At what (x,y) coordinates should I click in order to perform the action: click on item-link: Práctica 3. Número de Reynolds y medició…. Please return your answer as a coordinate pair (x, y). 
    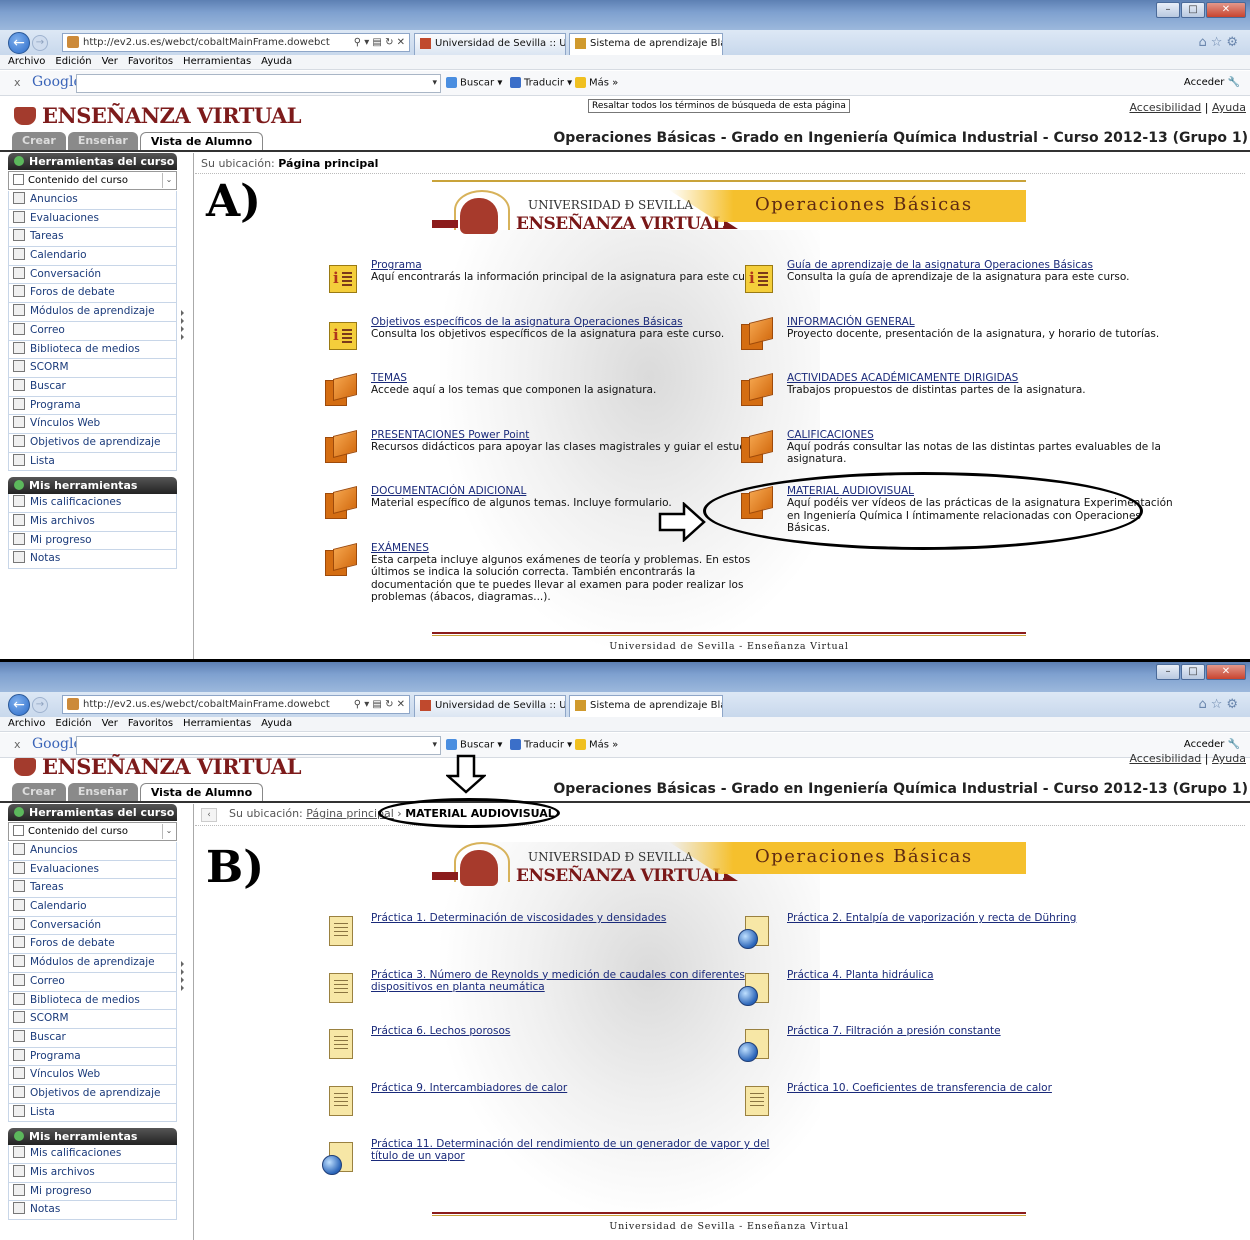
    Looking at the image, I should click on (571, 981).